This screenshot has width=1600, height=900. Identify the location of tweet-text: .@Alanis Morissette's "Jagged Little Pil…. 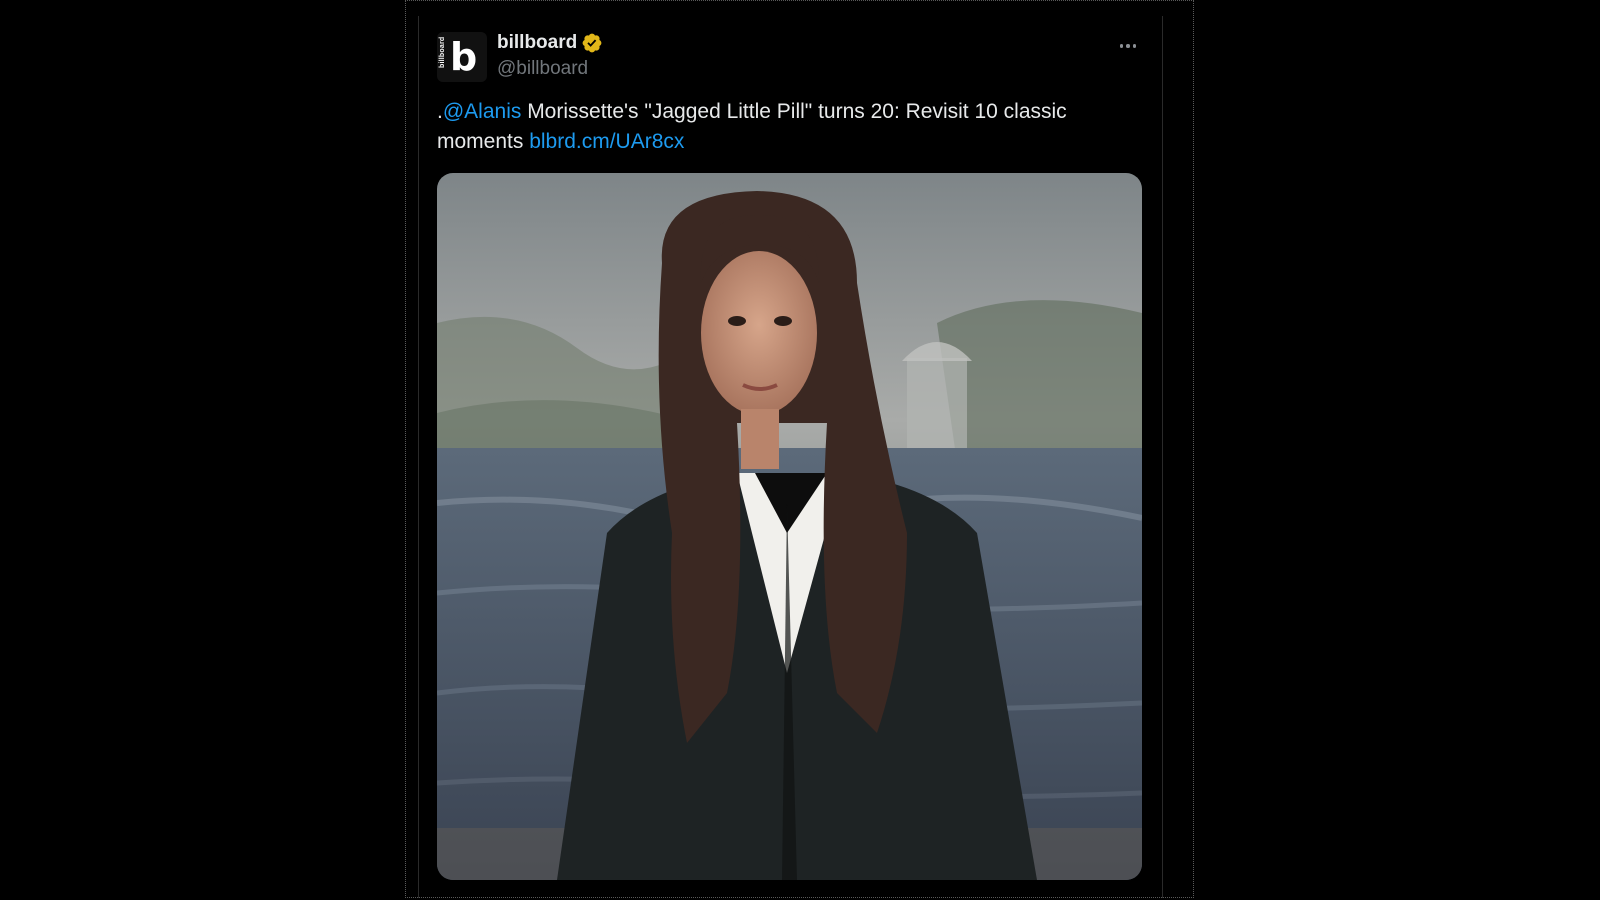
(789, 127).